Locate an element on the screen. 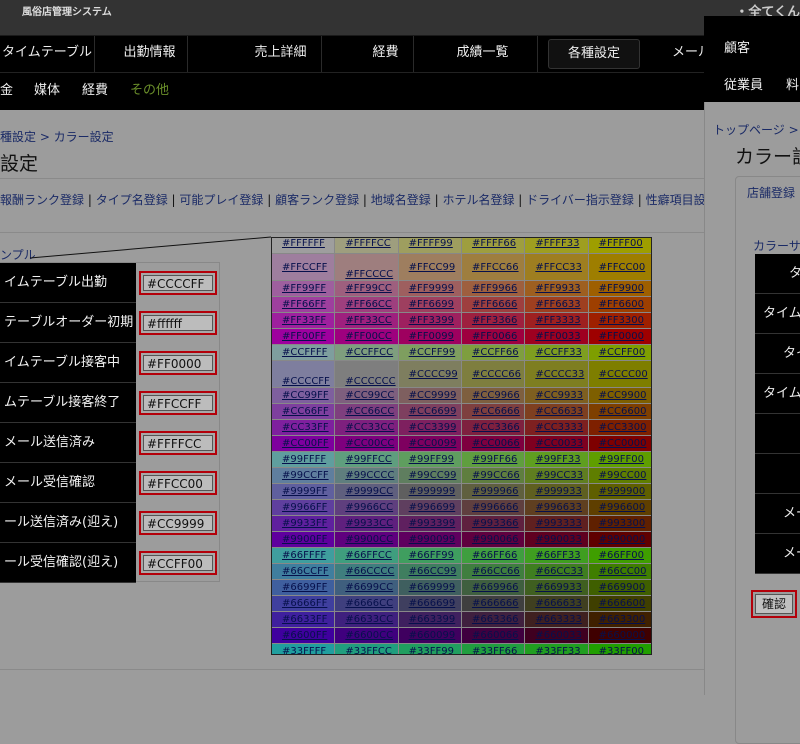 This screenshot has height=744, width=800. nav-item: 経費 is located at coordinates (386, 54).